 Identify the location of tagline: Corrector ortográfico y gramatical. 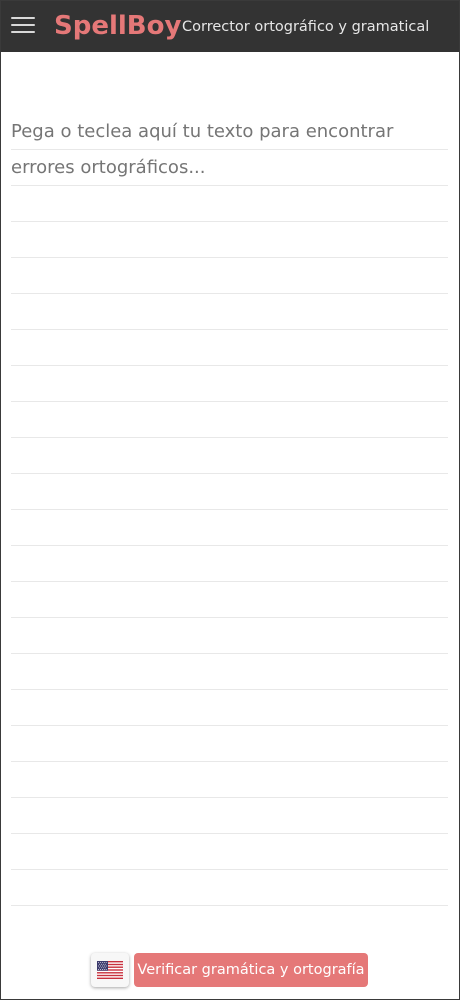
(306, 27).